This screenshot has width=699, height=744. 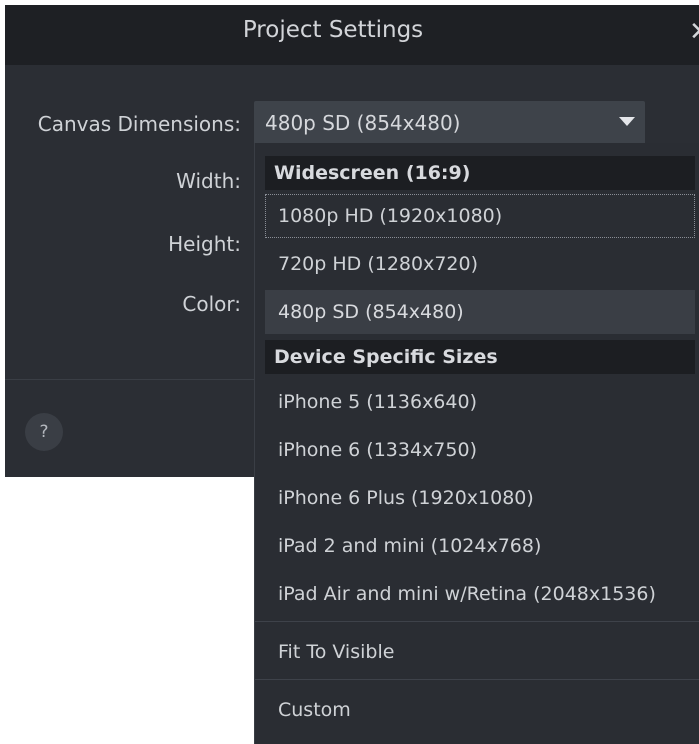 I want to click on width-label: Width:, so click(x=208, y=181).